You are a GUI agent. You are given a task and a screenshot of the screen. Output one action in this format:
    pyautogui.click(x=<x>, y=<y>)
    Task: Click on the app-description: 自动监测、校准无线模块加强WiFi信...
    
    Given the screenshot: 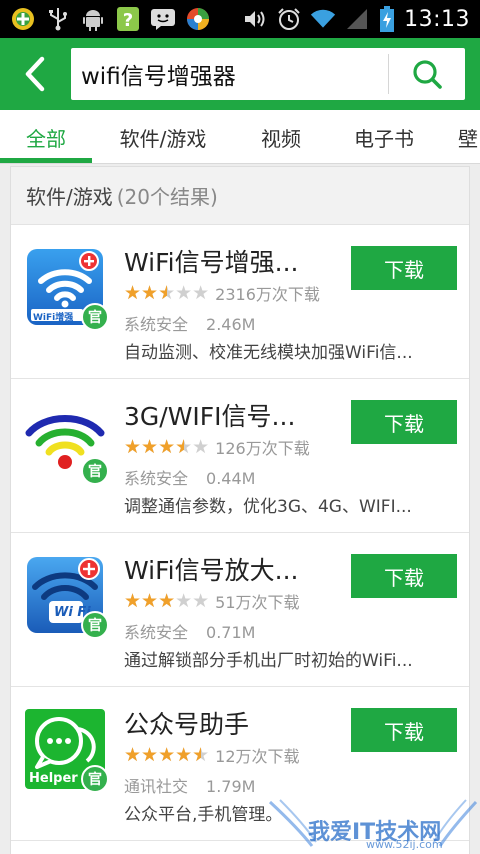 What is the action you would take?
    pyautogui.click(x=268, y=353)
    